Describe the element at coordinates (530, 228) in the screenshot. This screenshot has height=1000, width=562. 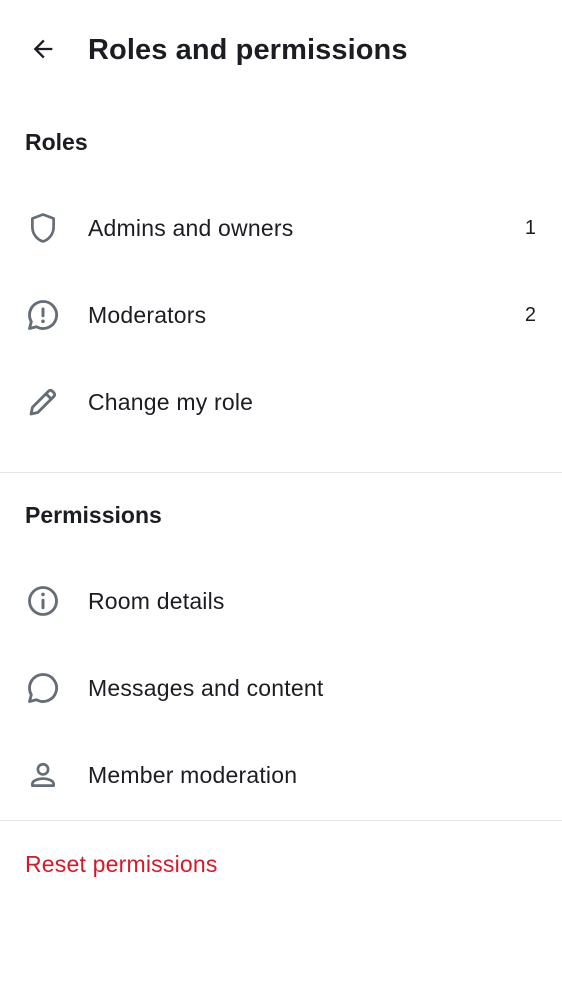
I see `admins-and-owners-count: 1` at that location.